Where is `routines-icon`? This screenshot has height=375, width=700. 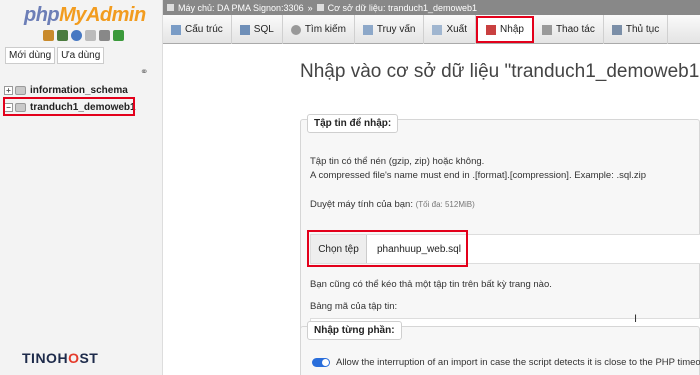 routines-icon is located at coordinates (616, 29).